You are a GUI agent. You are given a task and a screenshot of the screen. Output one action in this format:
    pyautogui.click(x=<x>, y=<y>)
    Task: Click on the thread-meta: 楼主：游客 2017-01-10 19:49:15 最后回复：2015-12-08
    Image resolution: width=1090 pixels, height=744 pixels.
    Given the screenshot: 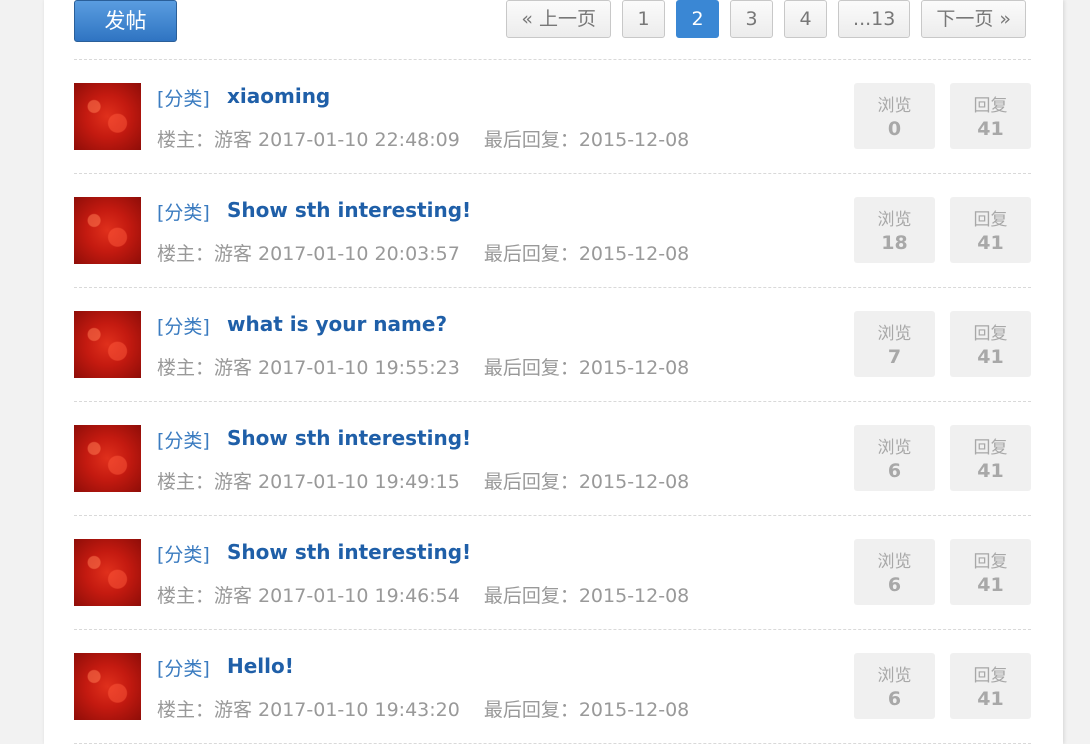 What is the action you would take?
    pyautogui.click(x=423, y=480)
    